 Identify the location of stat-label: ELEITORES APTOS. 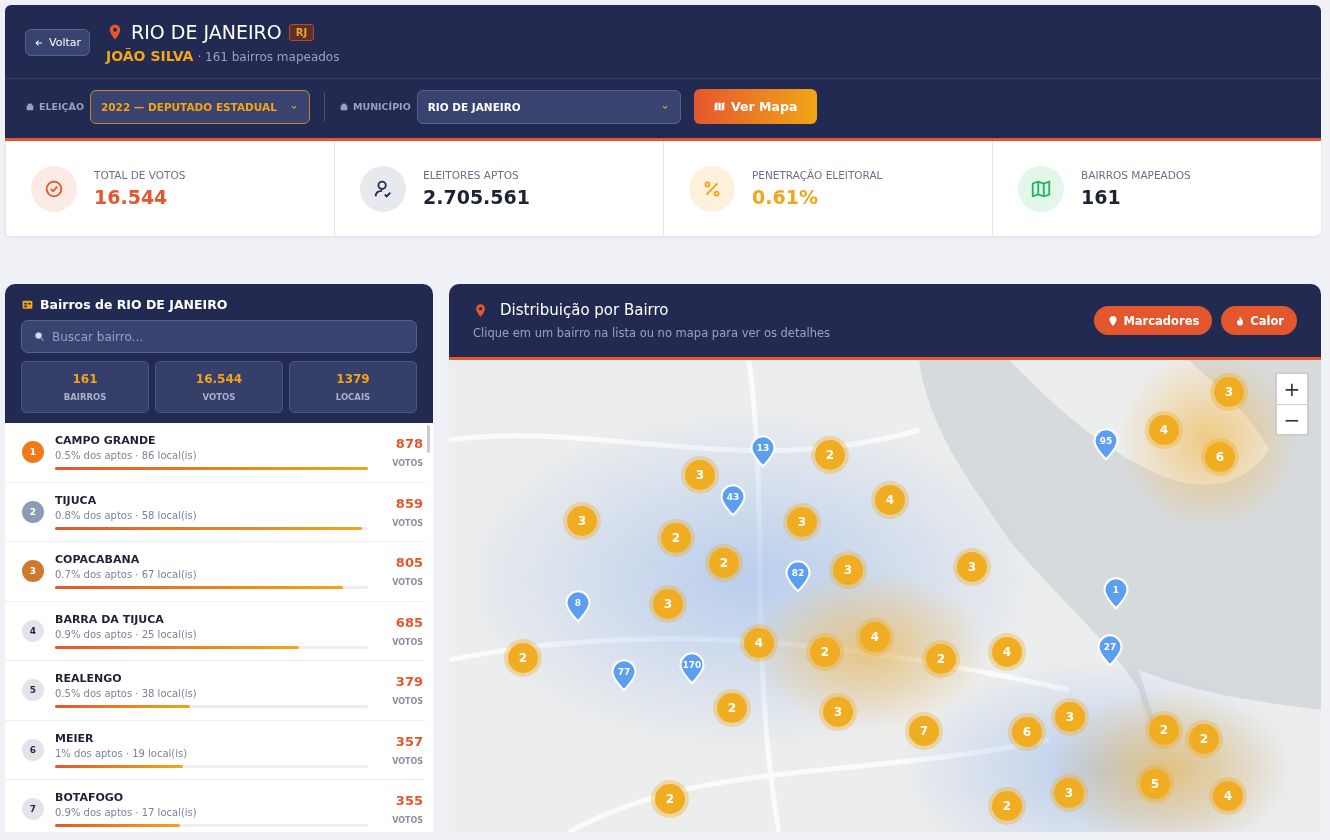
(471, 175).